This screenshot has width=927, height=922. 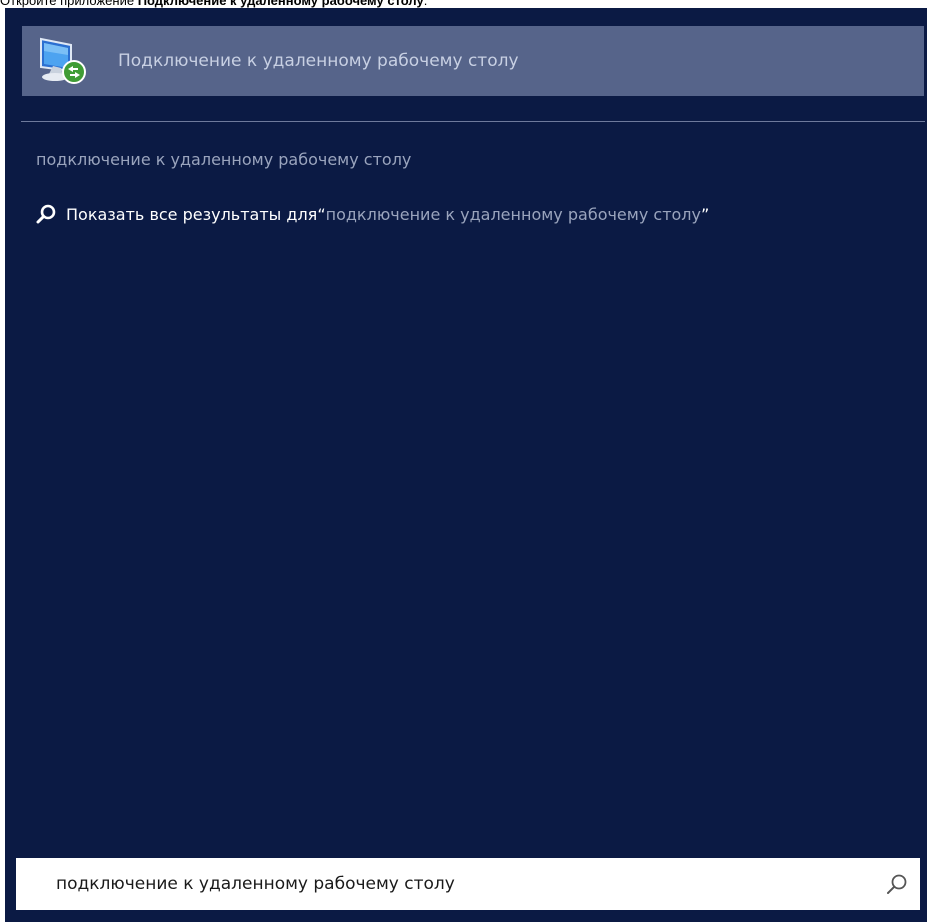 What do you see at coordinates (425, 4) in the screenshot?
I see `caption-suffix: .` at bounding box center [425, 4].